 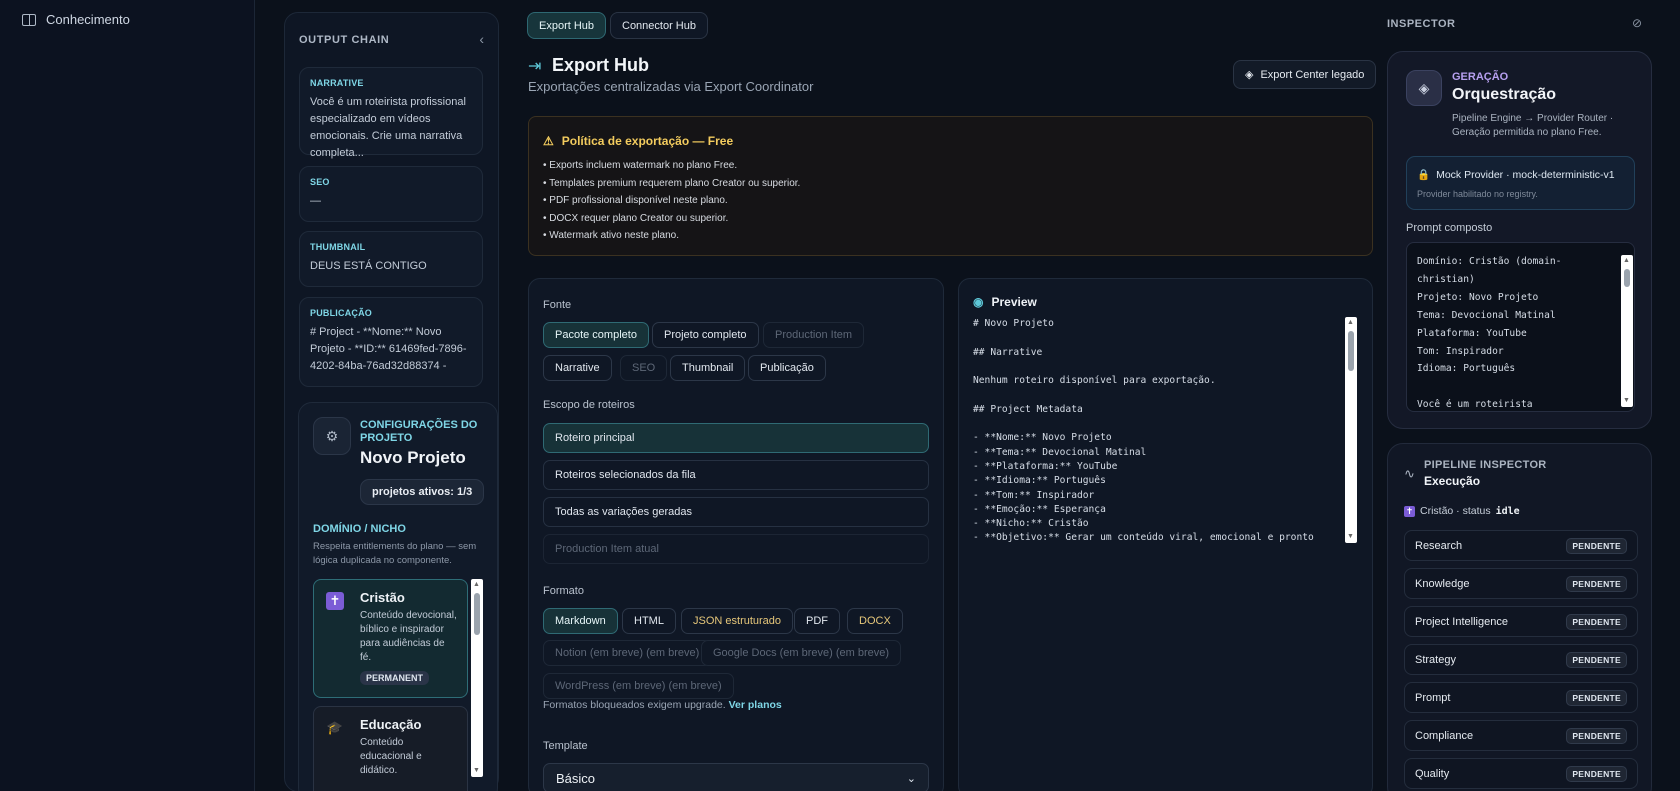 What do you see at coordinates (755, 705) in the screenshot?
I see `ver-planos-link: Ver planos` at bounding box center [755, 705].